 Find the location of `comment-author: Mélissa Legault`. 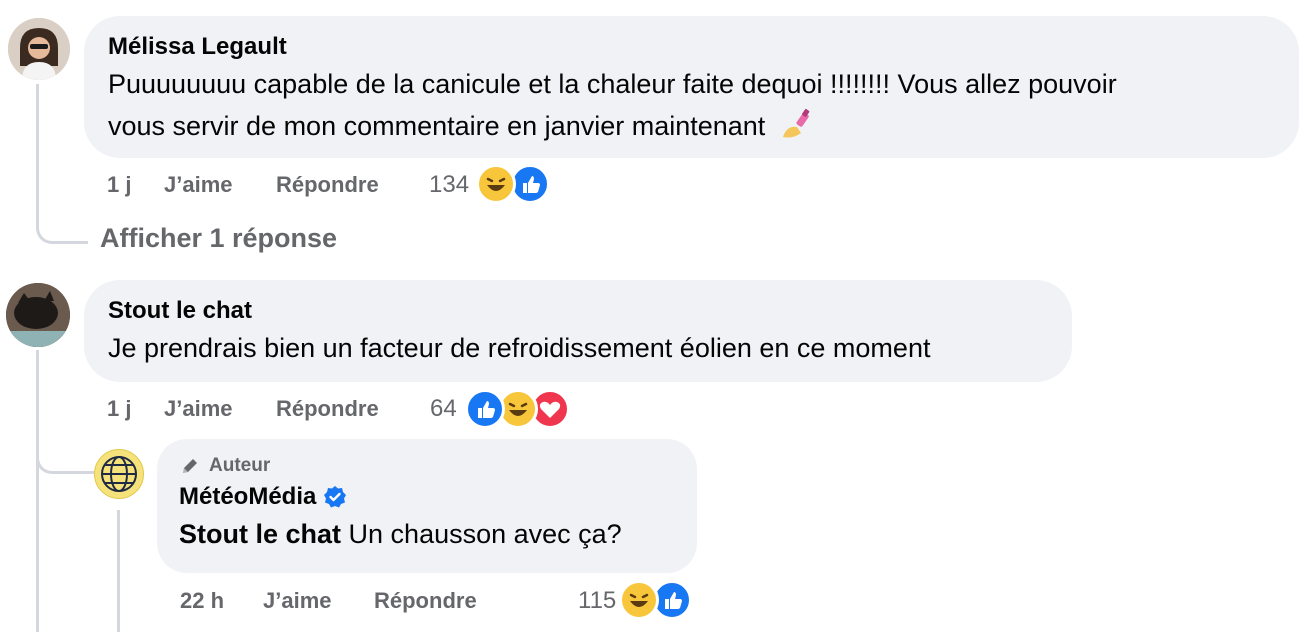

comment-author: Mélissa Legault is located at coordinates (703, 47).